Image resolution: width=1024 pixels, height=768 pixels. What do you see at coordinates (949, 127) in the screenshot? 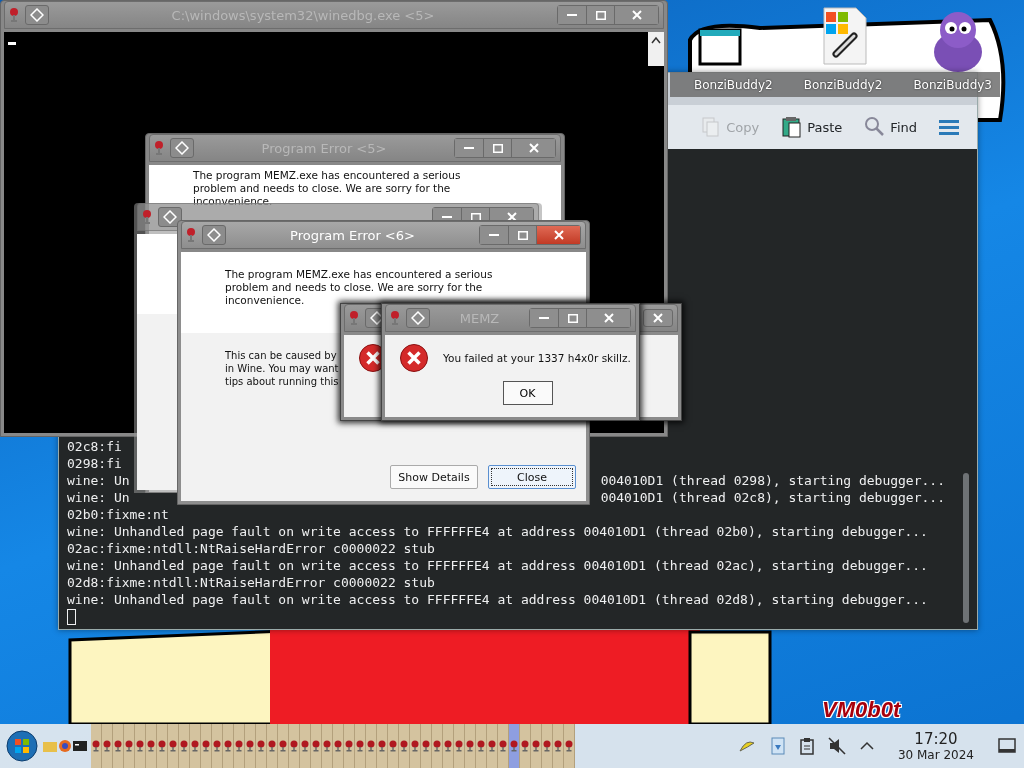
I see `menu-button` at bounding box center [949, 127].